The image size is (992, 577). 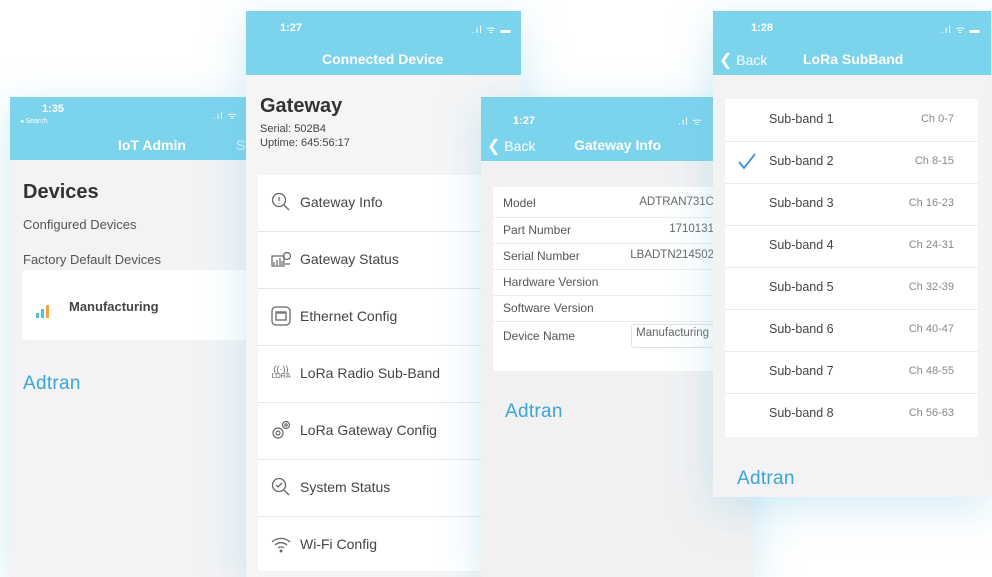 What do you see at coordinates (618, 145) in the screenshot?
I see `nav-title: Gateway Info` at bounding box center [618, 145].